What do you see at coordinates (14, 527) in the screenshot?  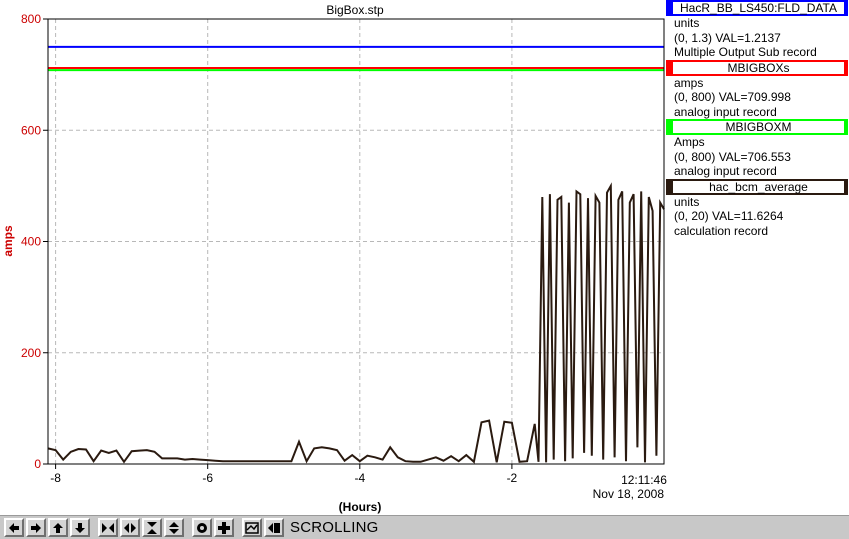 I see `arrow-left-icon` at bounding box center [14, 527].